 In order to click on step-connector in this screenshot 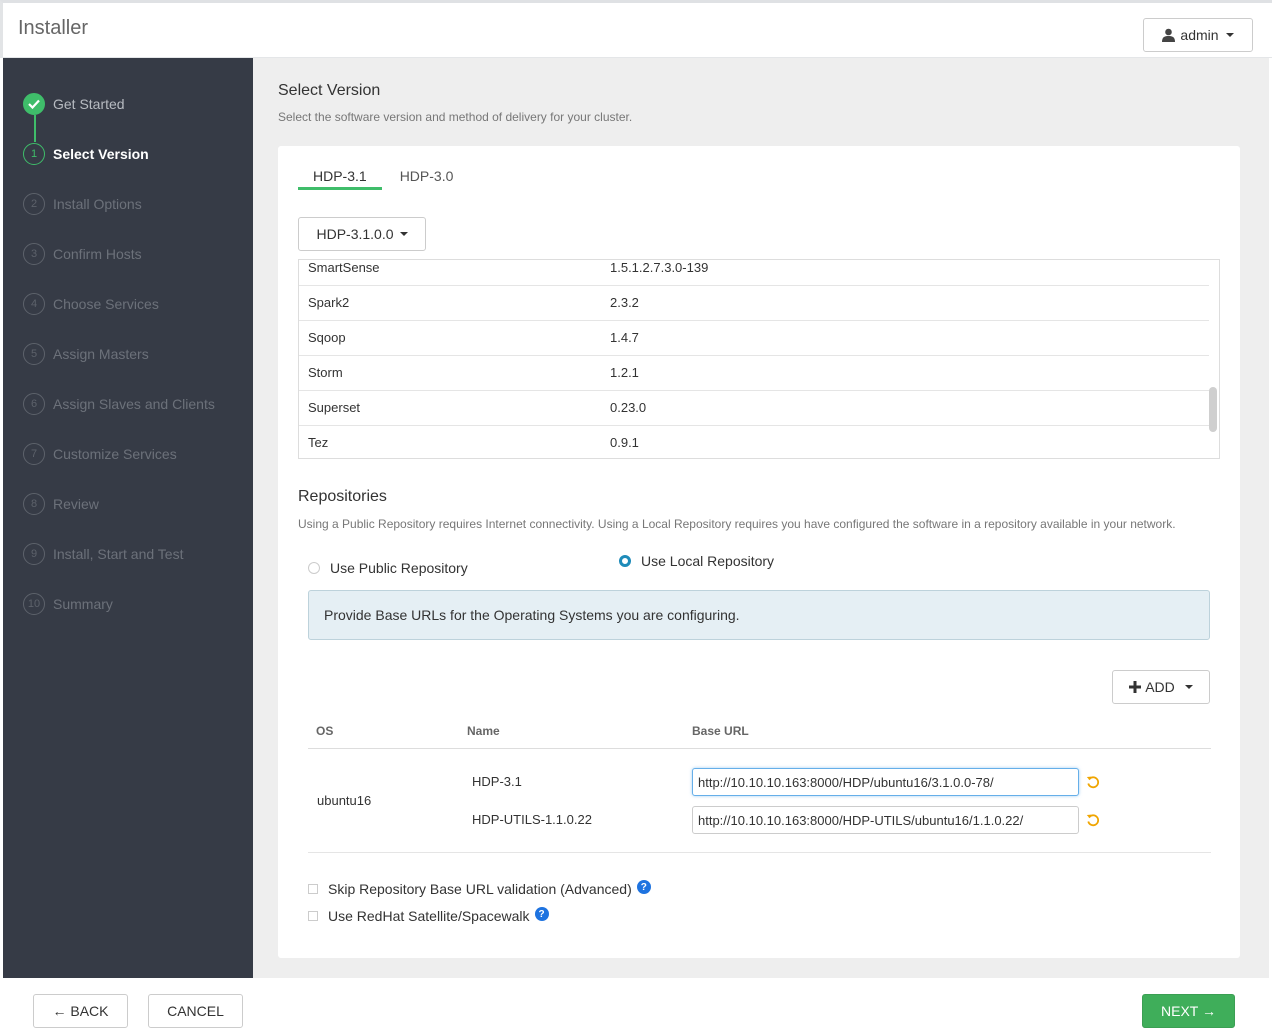, I will do `click(35, 128)`.